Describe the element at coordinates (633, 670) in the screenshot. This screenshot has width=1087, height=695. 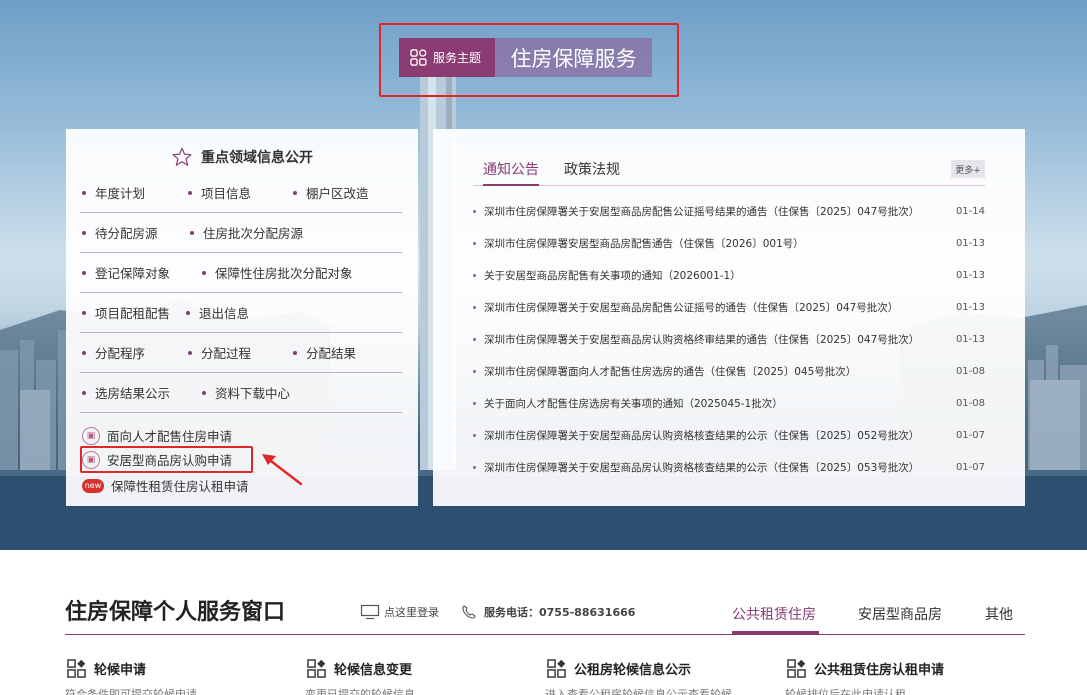
I see `service-item-label: 公租房轮候信息公示` at that location.